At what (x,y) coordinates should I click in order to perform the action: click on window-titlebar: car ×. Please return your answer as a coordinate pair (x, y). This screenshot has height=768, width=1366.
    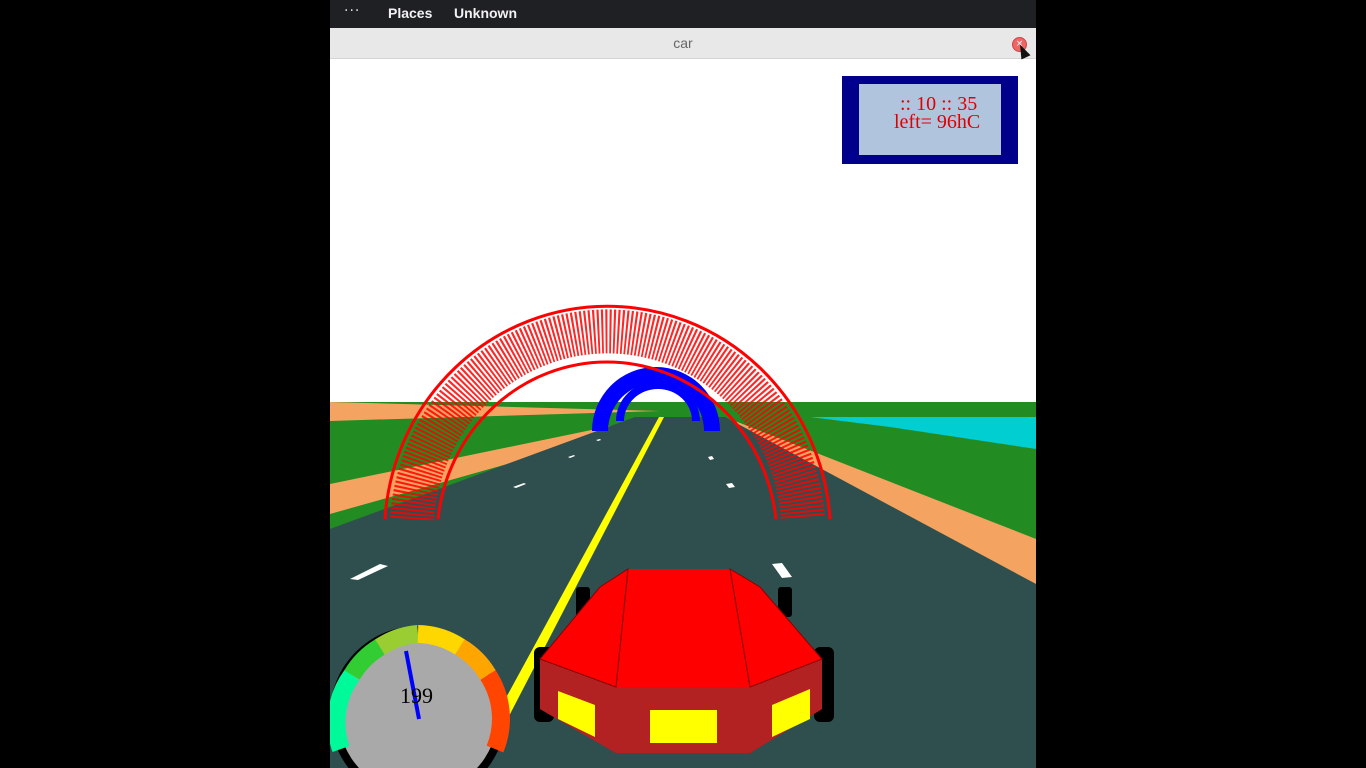
    Looking at the image, I should click on (683, 43).